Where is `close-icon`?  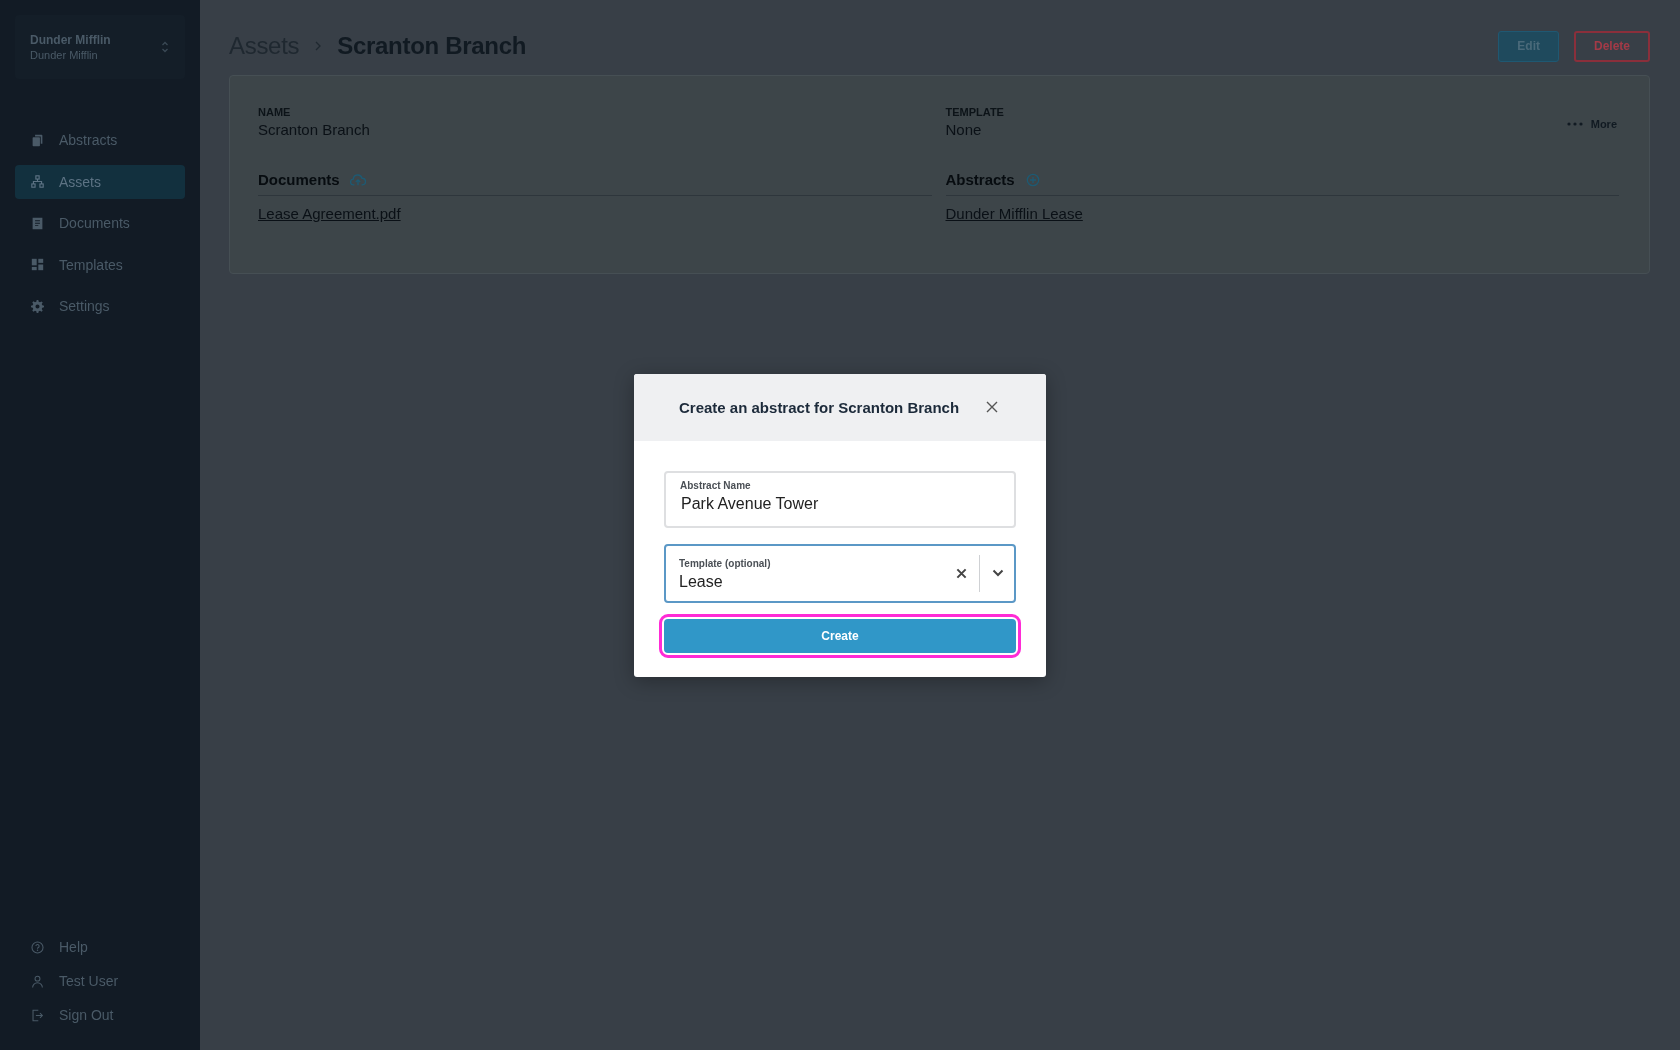
close-icon is located at coordinates (992, 407).